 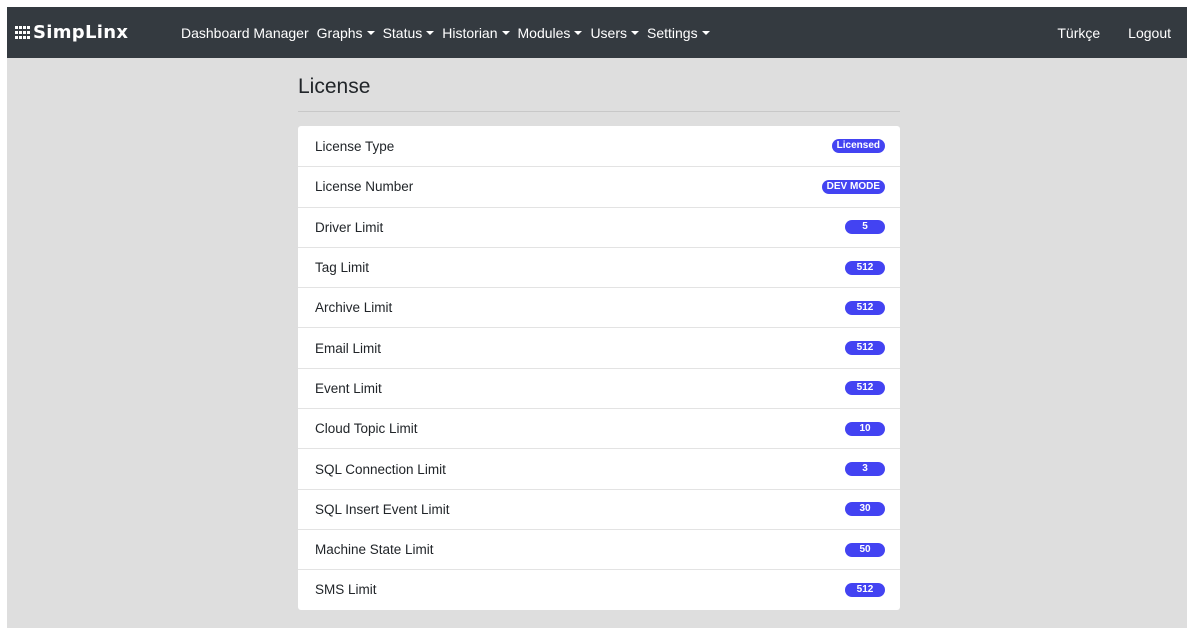 I want to click on license-row-sms-limit: SMS Limit 512, so click(x=599, y=589).